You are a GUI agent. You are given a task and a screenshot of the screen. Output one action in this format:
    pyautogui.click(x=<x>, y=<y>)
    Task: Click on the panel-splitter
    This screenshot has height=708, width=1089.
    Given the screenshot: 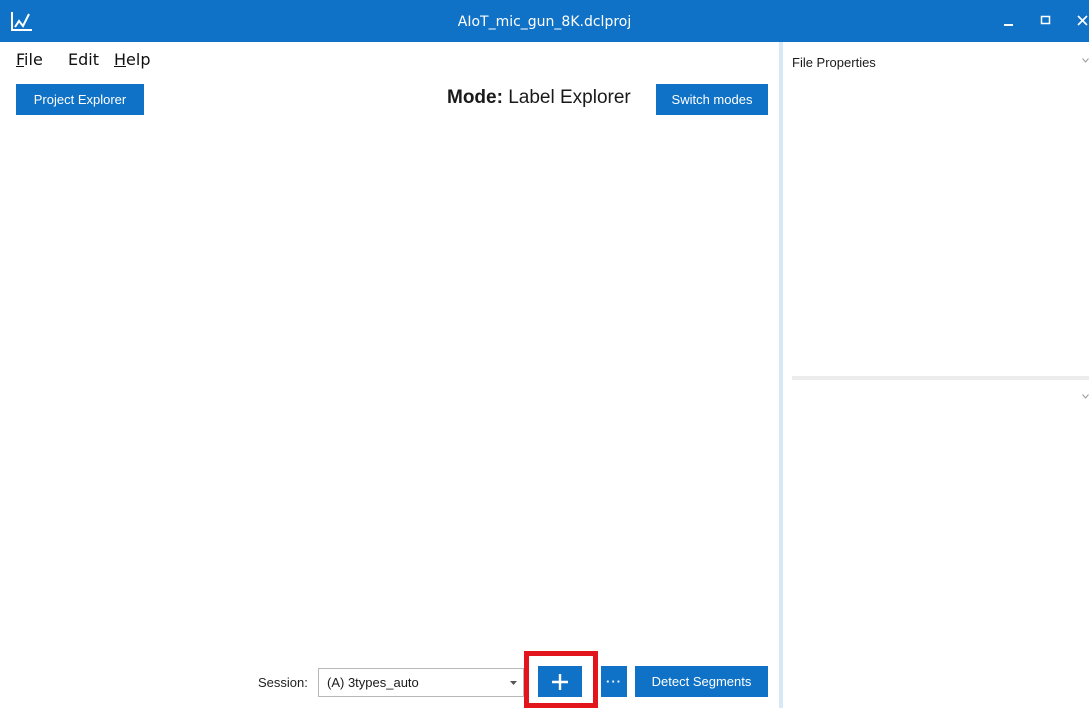 What is the action you would take?
    pyautogui.click(x=781, y=375)
    